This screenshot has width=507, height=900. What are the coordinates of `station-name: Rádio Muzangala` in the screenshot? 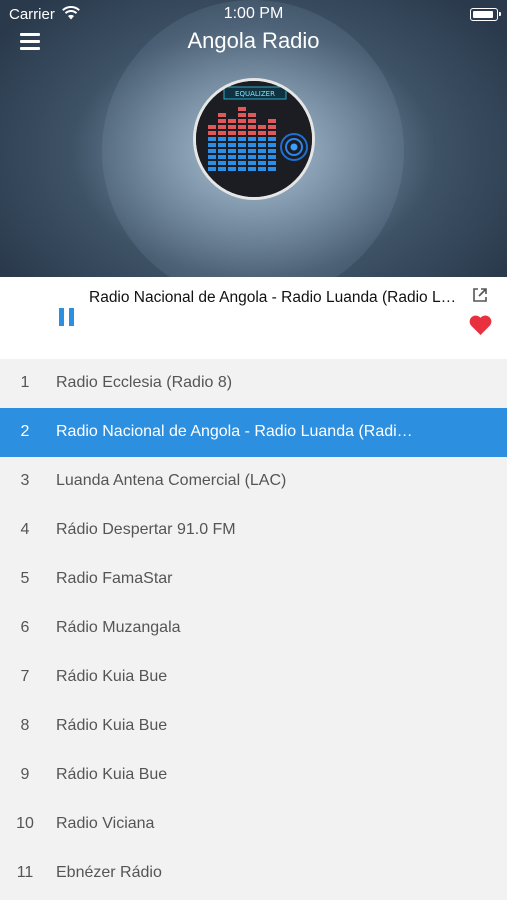 It's located at (118, 627).